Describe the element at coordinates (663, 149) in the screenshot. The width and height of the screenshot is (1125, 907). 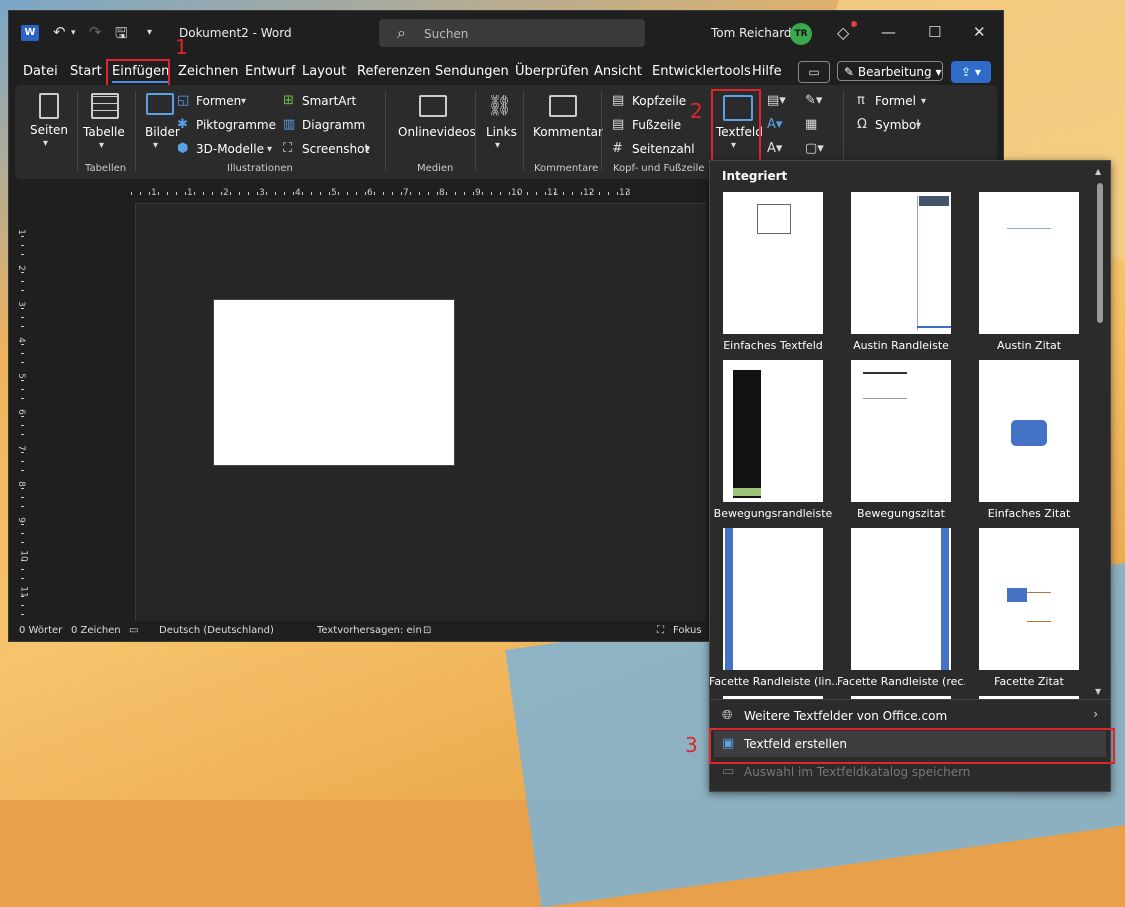
I see `seitenzahl-button: Seitenzahl` at that location.